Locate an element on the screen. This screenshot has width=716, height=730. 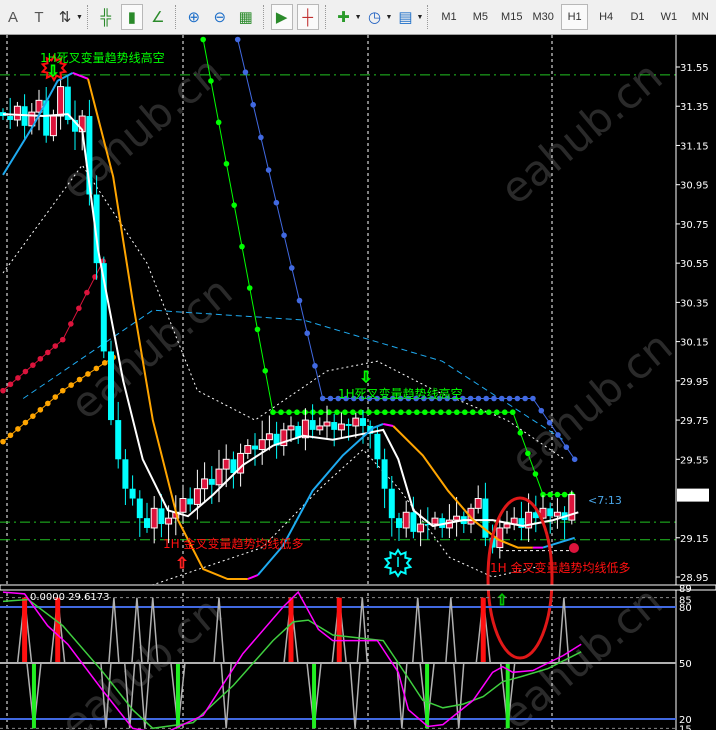
timeframe-h4-button: H4 is located at coordinates (605, 17).